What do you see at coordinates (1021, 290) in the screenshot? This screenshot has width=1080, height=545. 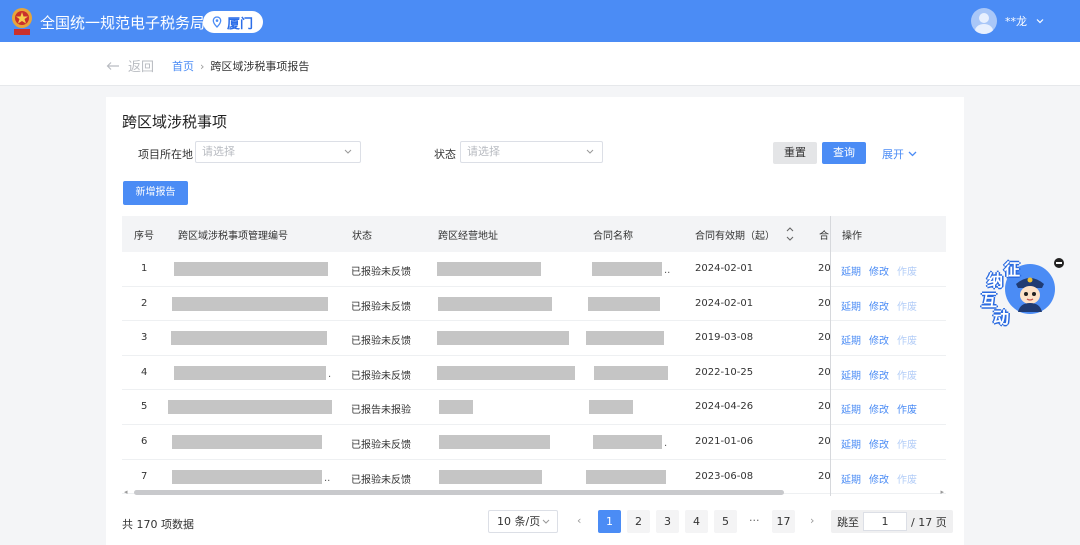 I see `interaction-widget: 征 纳 互 动` at bounding box center [1021, 290].